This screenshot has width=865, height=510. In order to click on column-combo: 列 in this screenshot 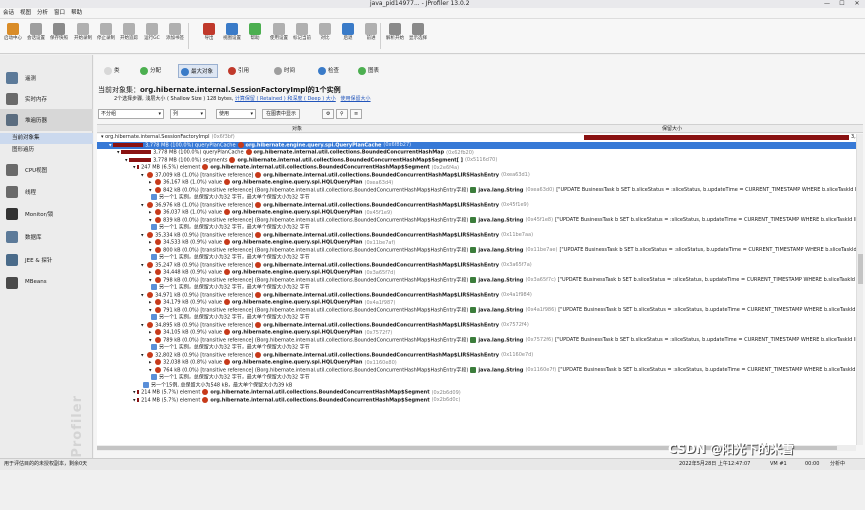, I will do `click(188, 114)`.